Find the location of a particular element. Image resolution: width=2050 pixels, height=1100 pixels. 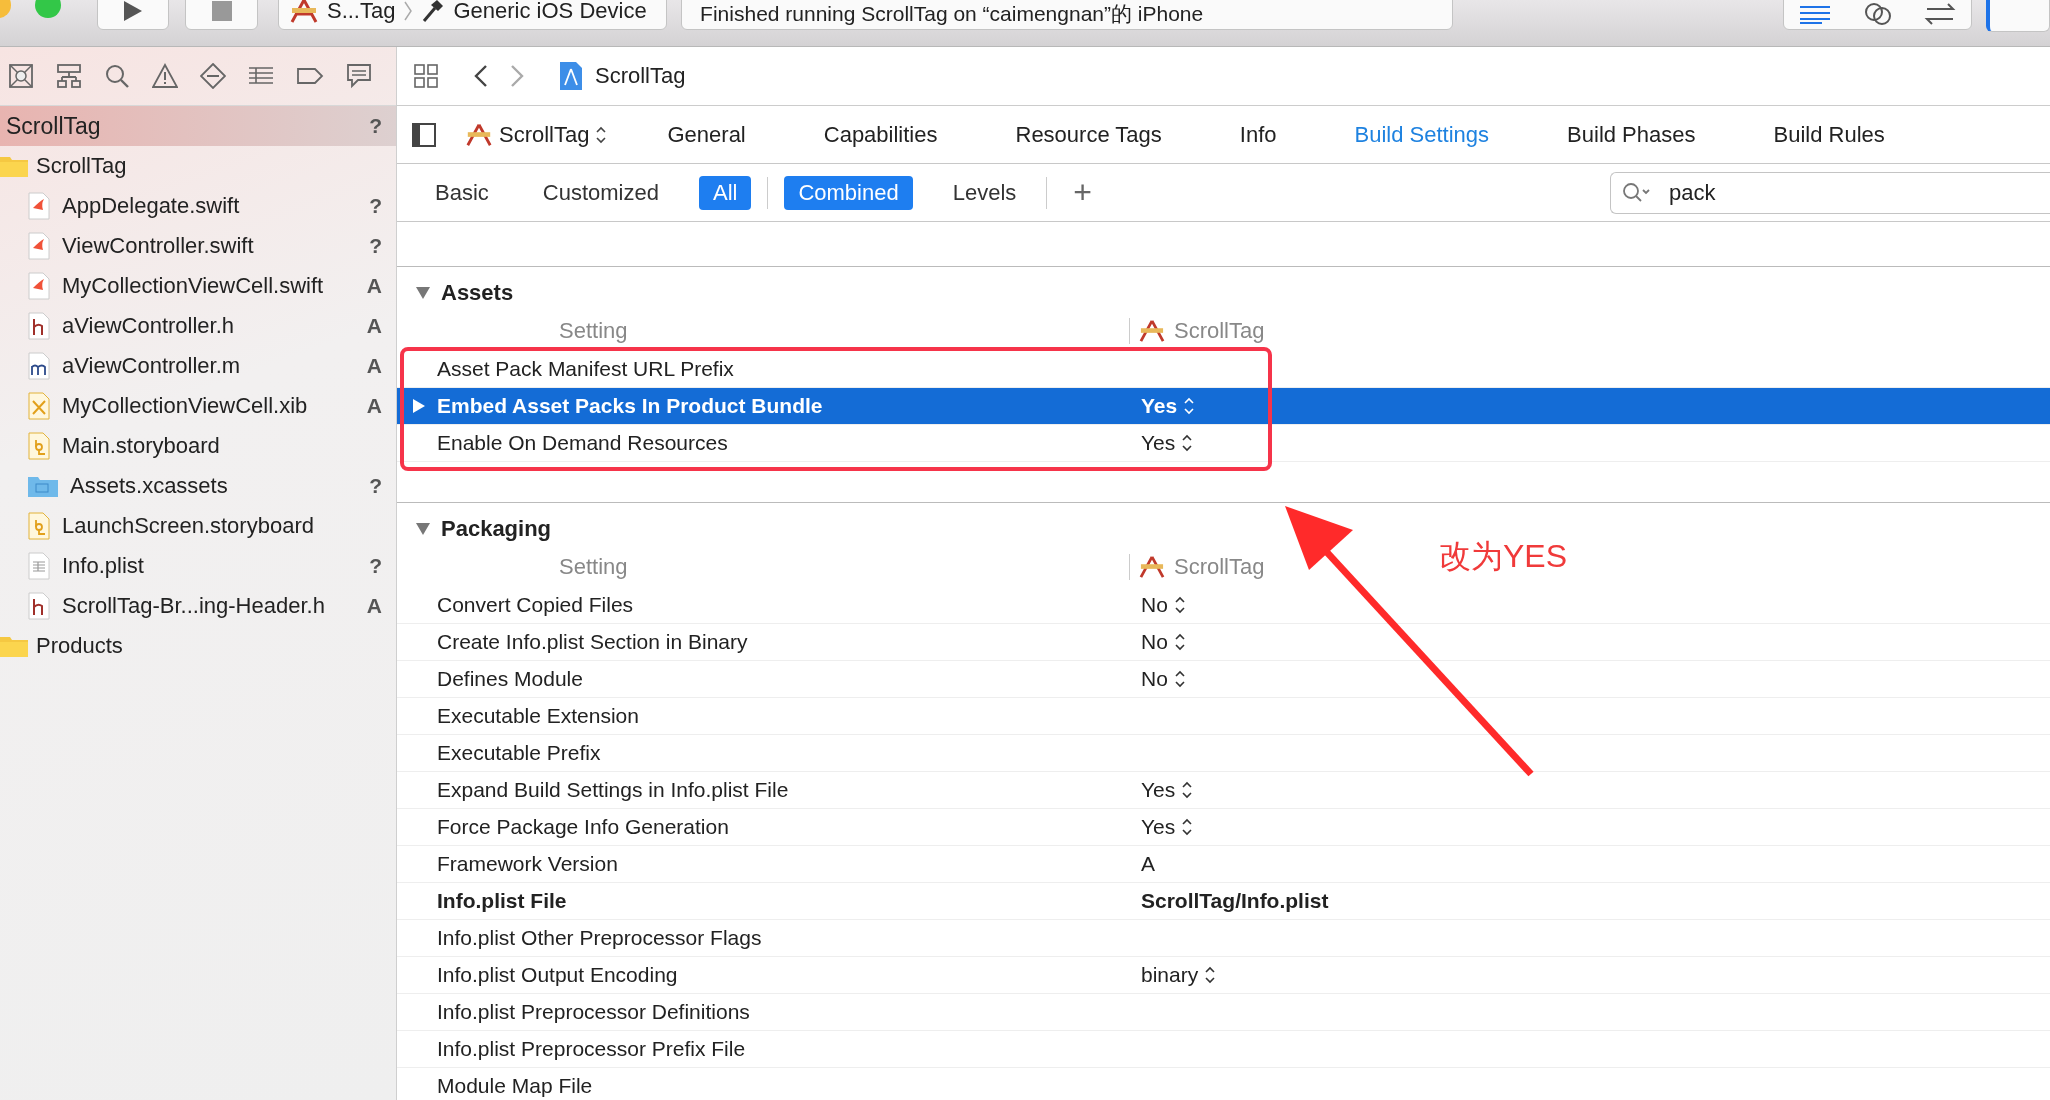

project-item: ScrollTag ? is located at coordinates (198, 126).